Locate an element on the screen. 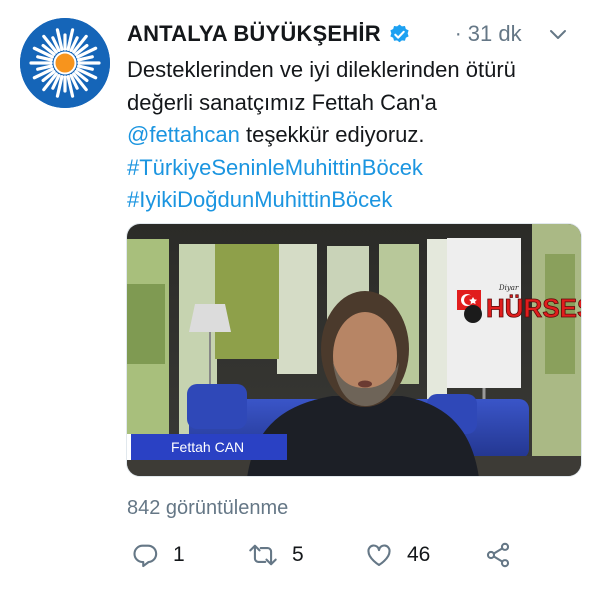  reply-icon is located at coordinates (145, 556).